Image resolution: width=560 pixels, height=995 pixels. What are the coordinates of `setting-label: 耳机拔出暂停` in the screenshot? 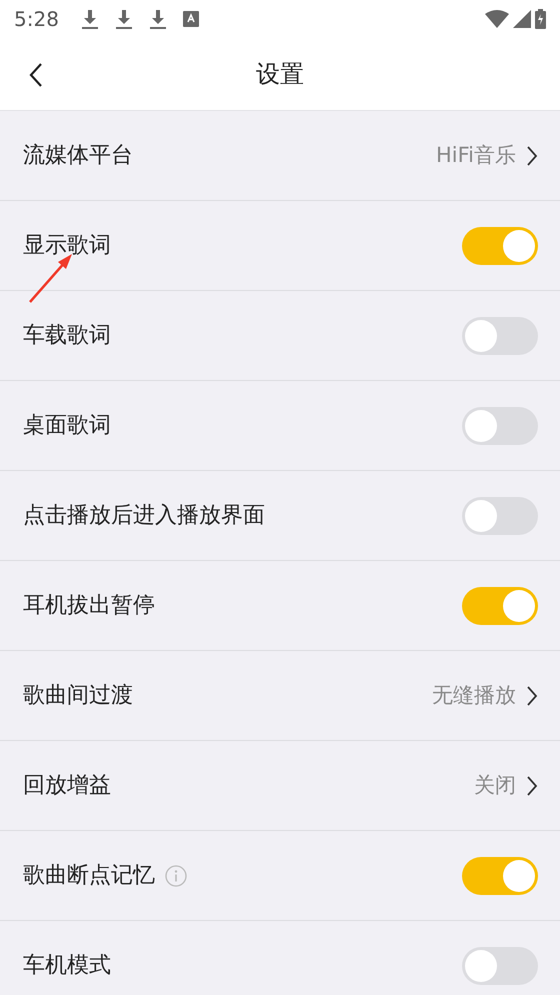 It's located at (89, 606).